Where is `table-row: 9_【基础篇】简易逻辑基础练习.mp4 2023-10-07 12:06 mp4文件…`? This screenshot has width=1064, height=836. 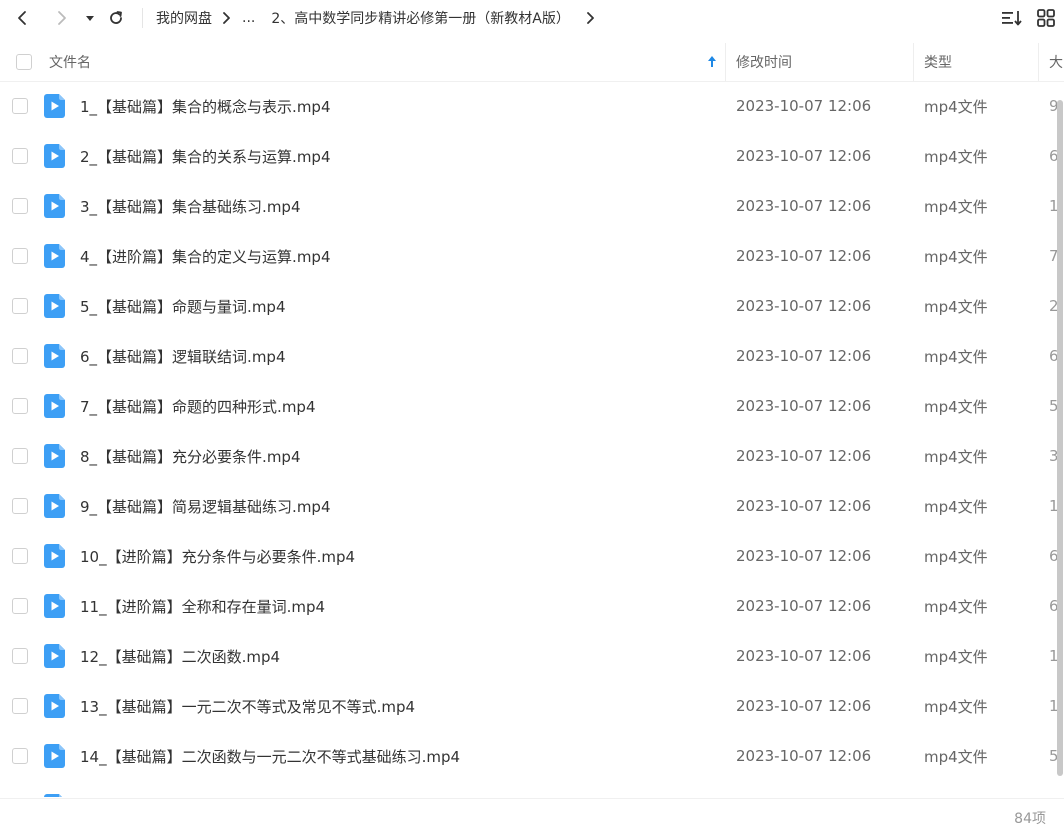
table-row: 9_【基础篇】简易逻辑基础练习.mp4 2023-10-07 12:06 mp4文件… is located at coordinates (532, 506).